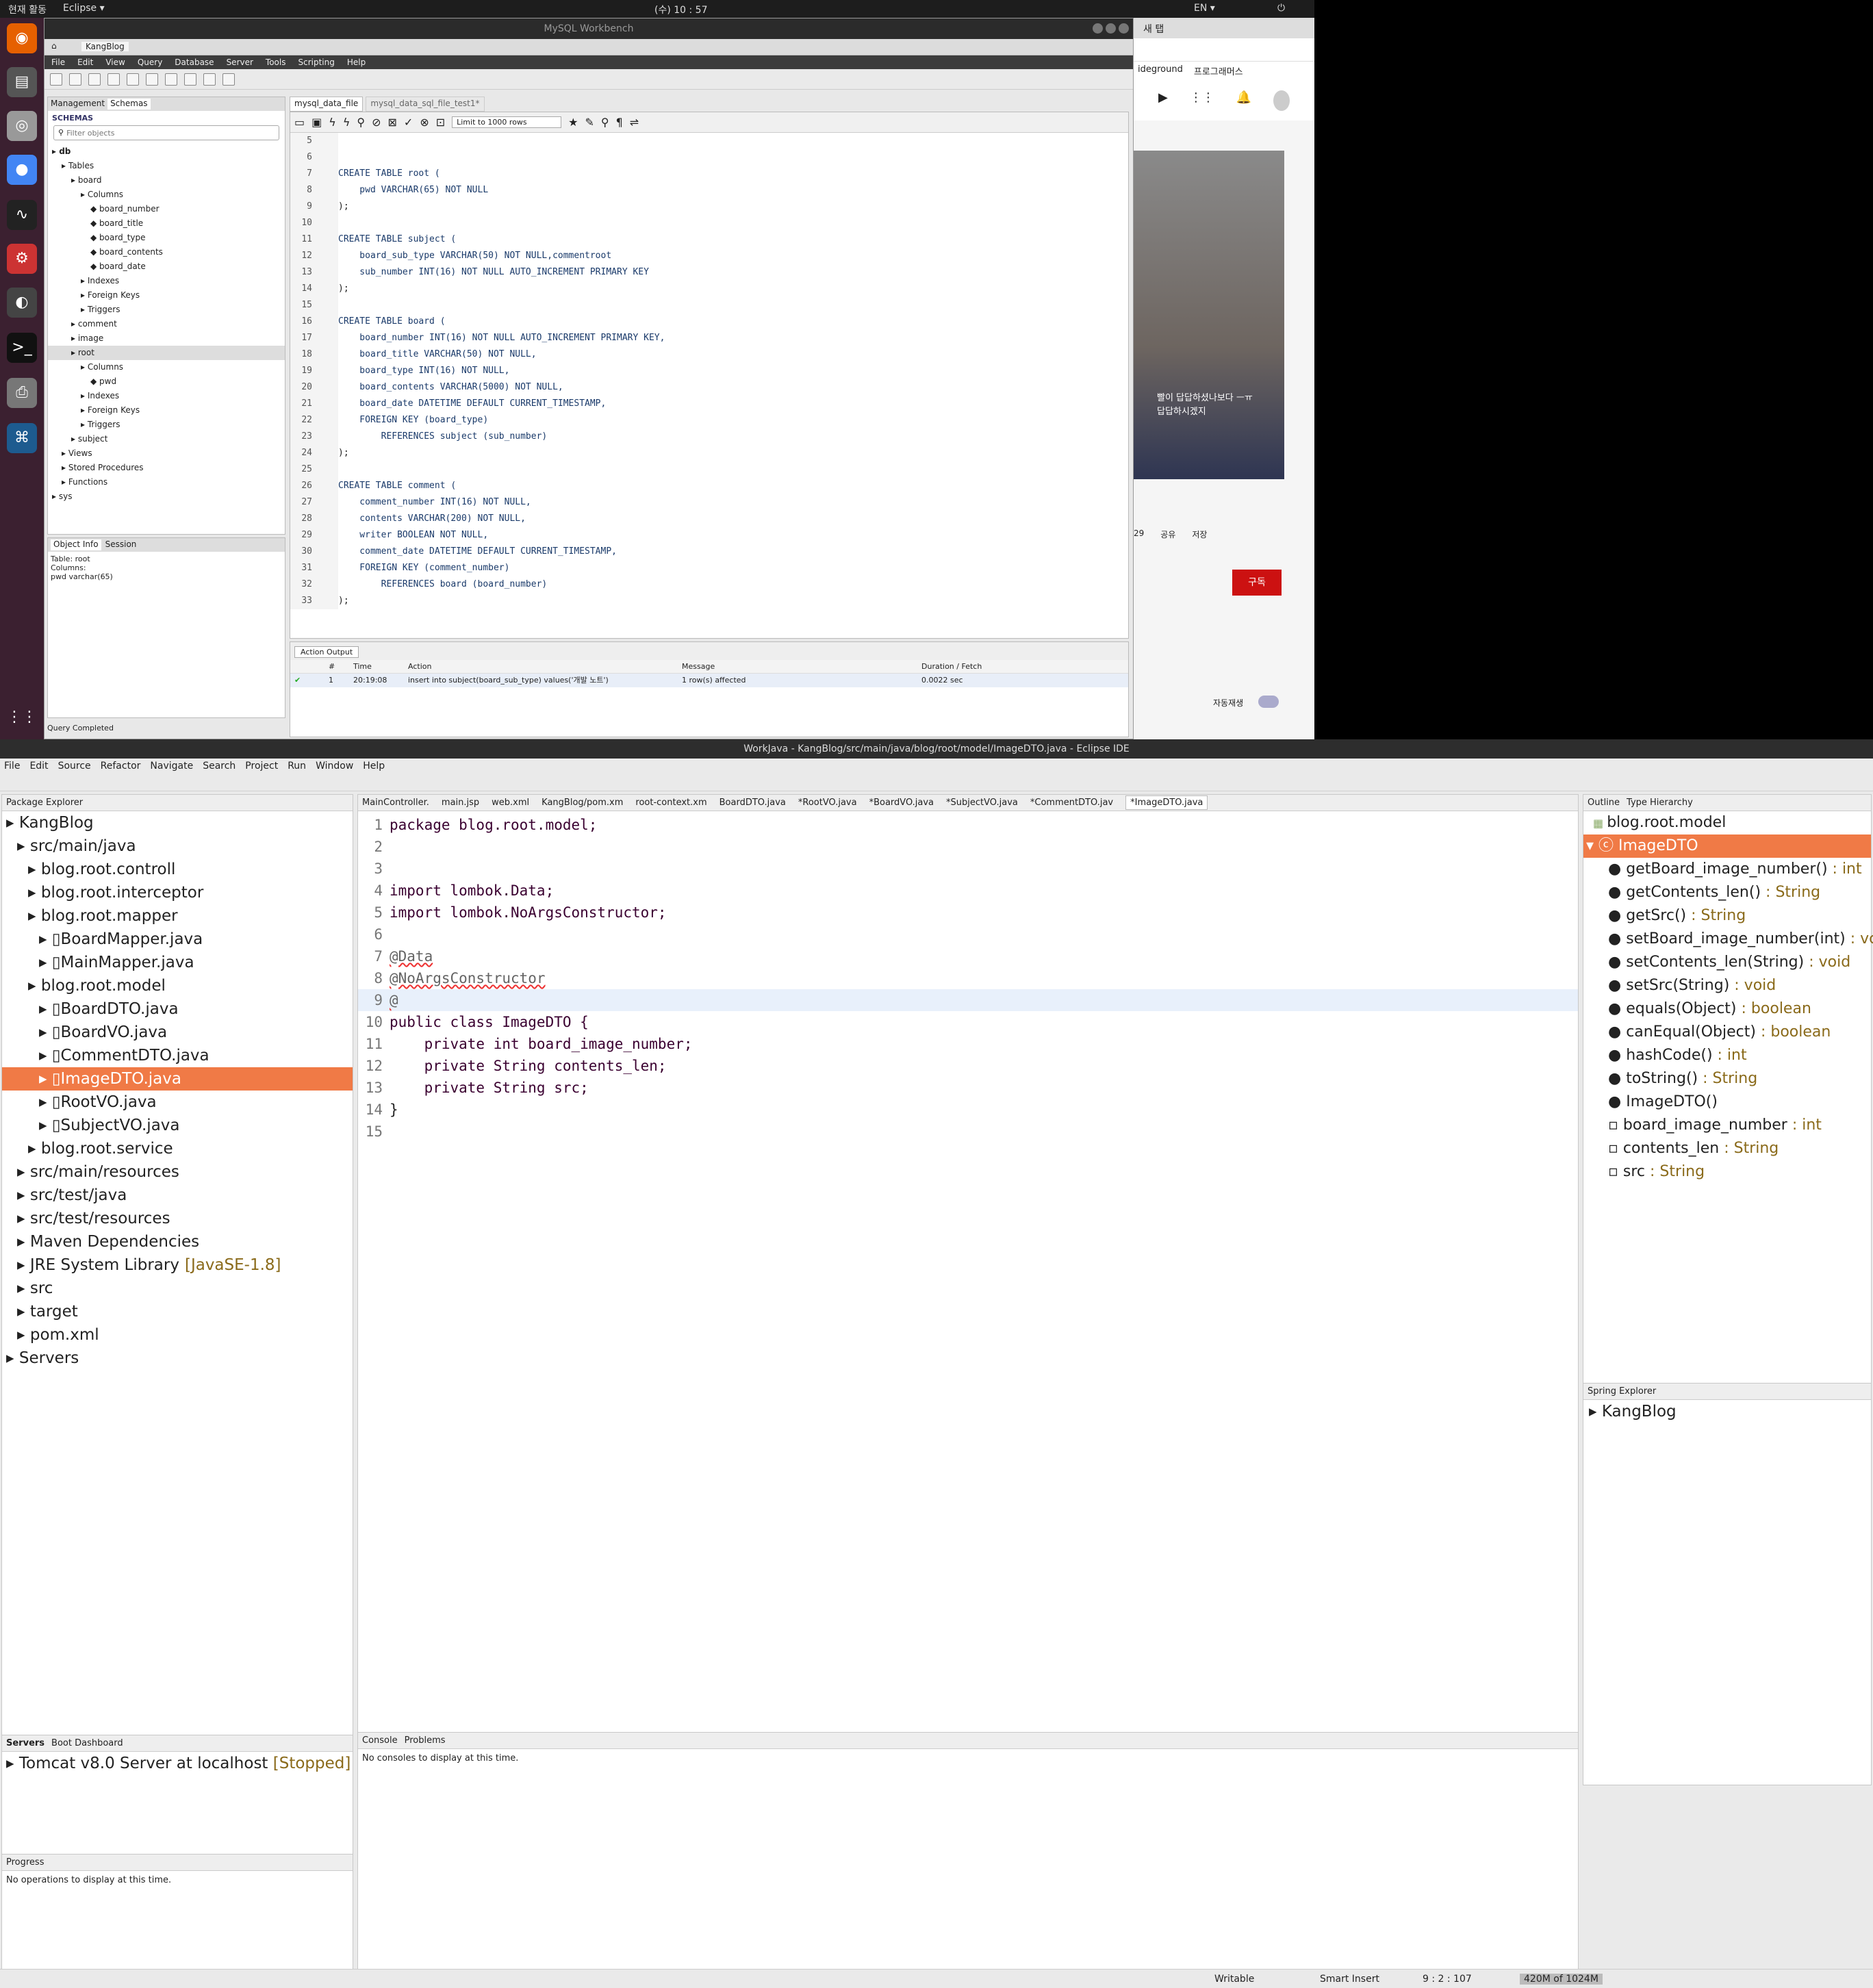 The height and width of the screenshot is (1988, 1873). Describe the element at coordinates (121, 544) in the screenshot. I see `tab-session: Session` at that location.